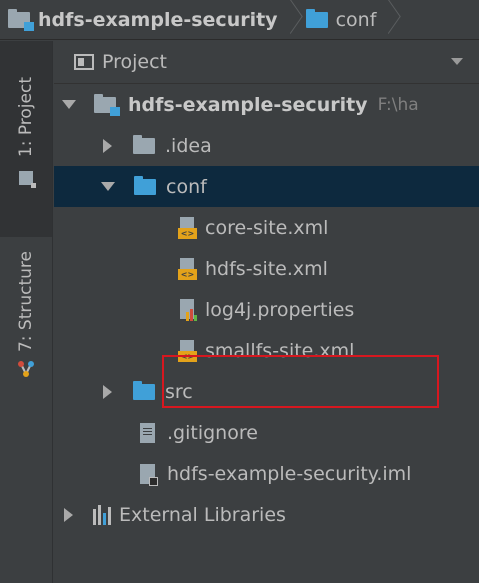 The width and height of the screenshot is (479, 583). I want to click on breadcrumb-project-label: hdfs-example-security, so click(158, 19).